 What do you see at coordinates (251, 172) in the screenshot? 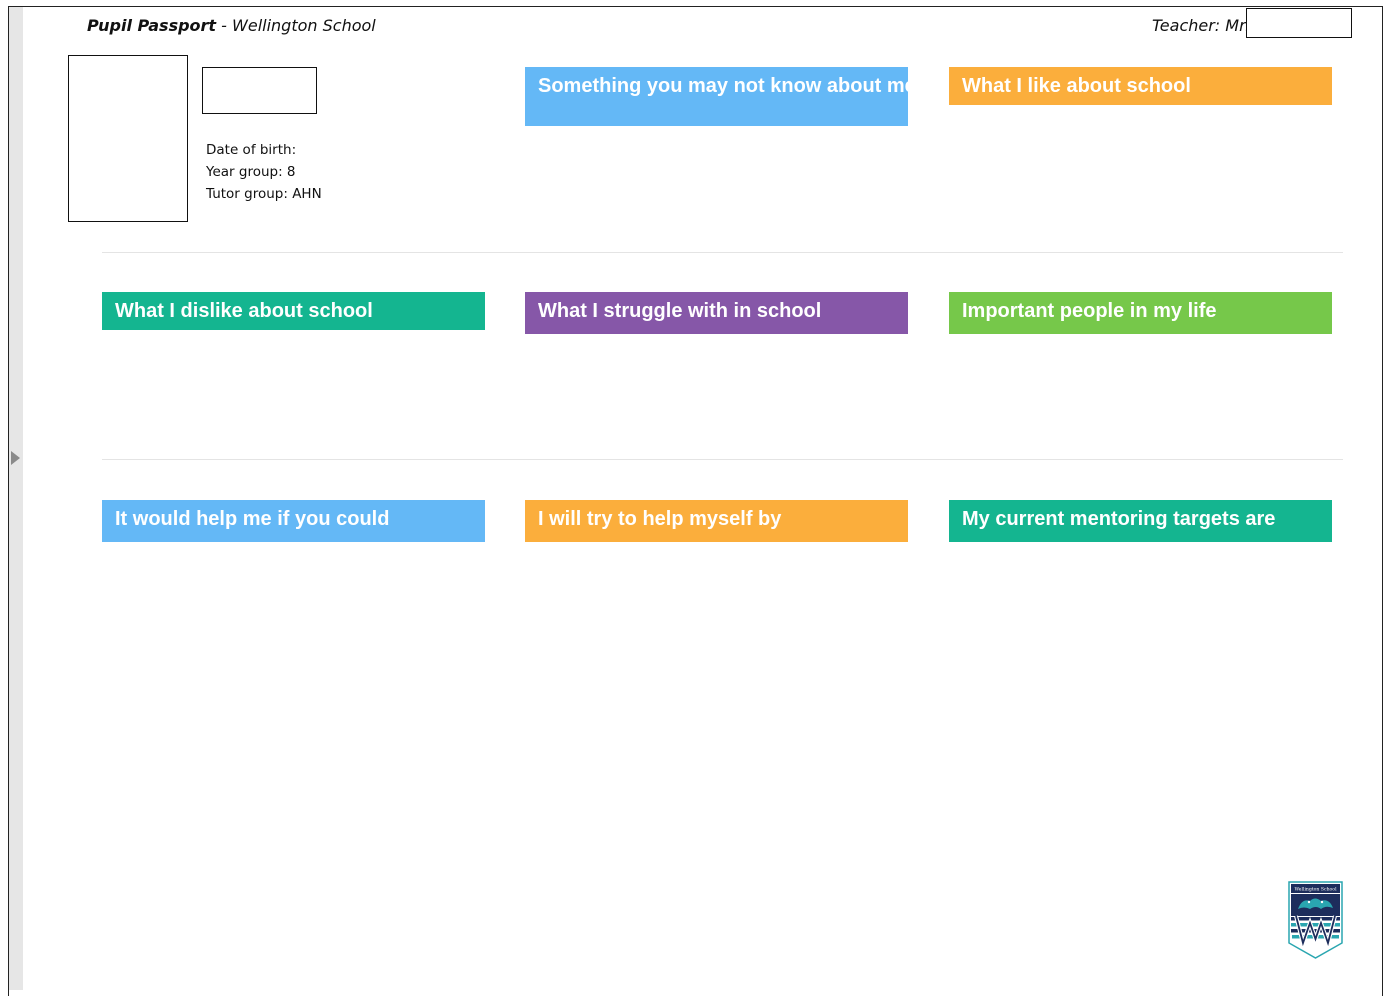
I see `year-group-label: Year group: 8` at bounding box center [251, 172].